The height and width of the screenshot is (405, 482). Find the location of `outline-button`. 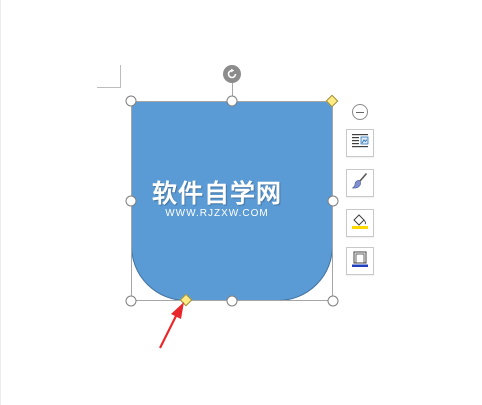

outline-button is located at coordinates (360, 261).